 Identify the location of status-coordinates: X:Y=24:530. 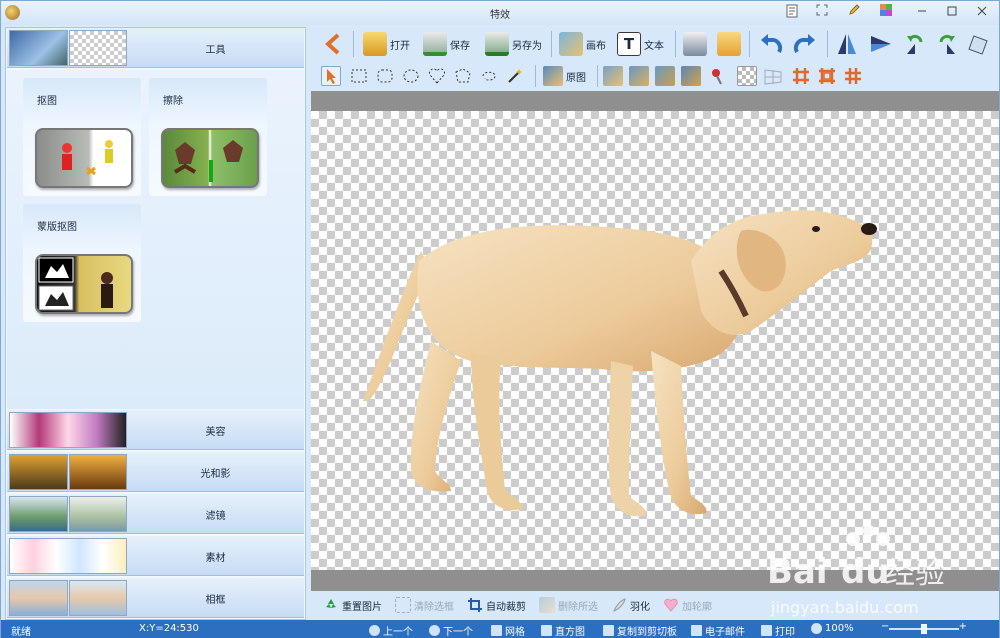
(169, 628).